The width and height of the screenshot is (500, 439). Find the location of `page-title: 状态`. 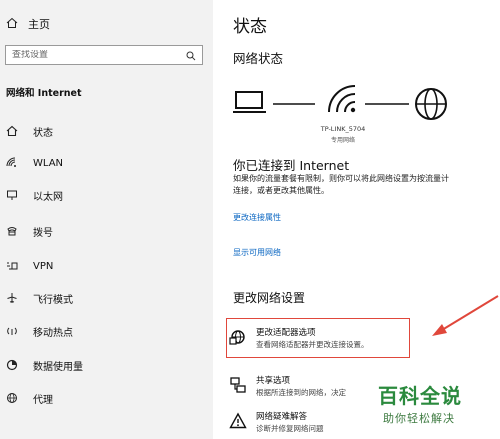

page-title: 状态 is located at coordinates (250, 27).